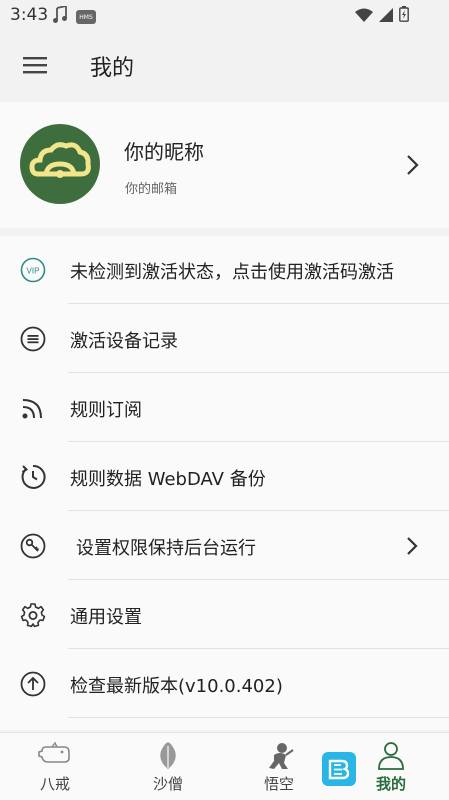 Image resolution: width=449 pixels, height=800 pixels. Describe the element at coordinates (106, 410) in the screenshot. I see `menu-item-label: 规则订阅` at that location.